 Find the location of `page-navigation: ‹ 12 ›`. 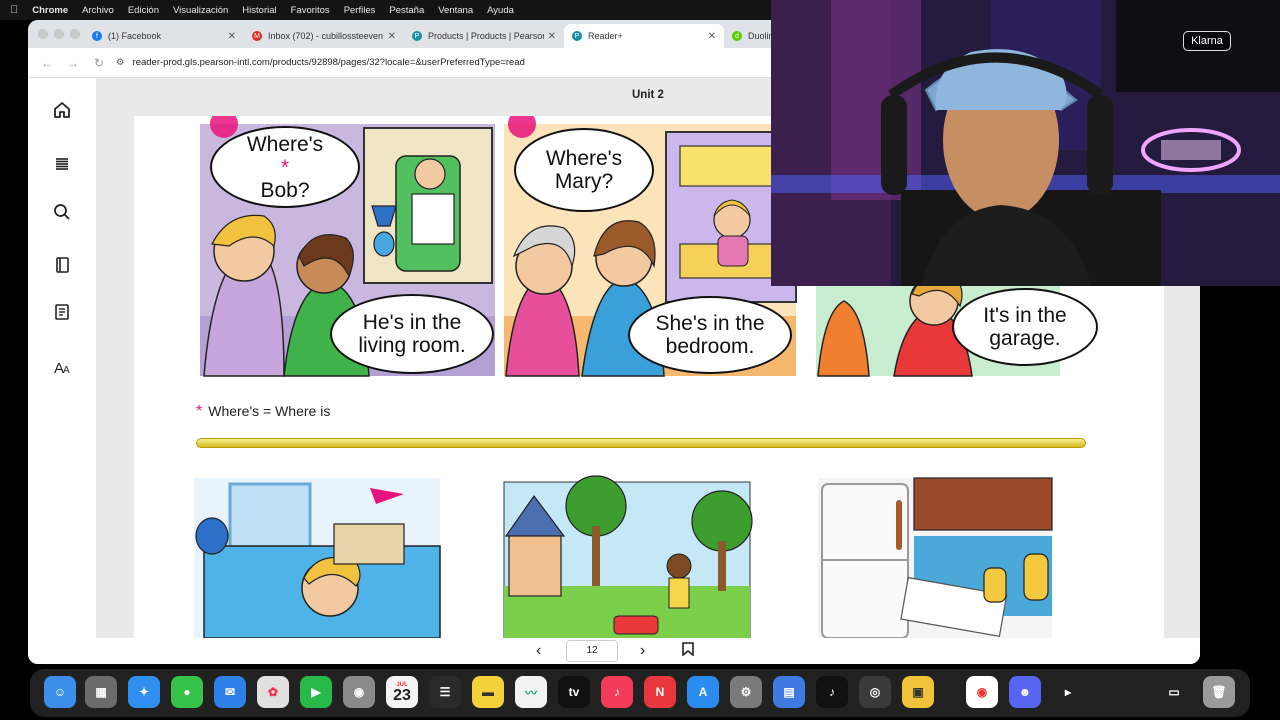

page-navigation: ‹ 12 › is located at coordinates (614, 651).